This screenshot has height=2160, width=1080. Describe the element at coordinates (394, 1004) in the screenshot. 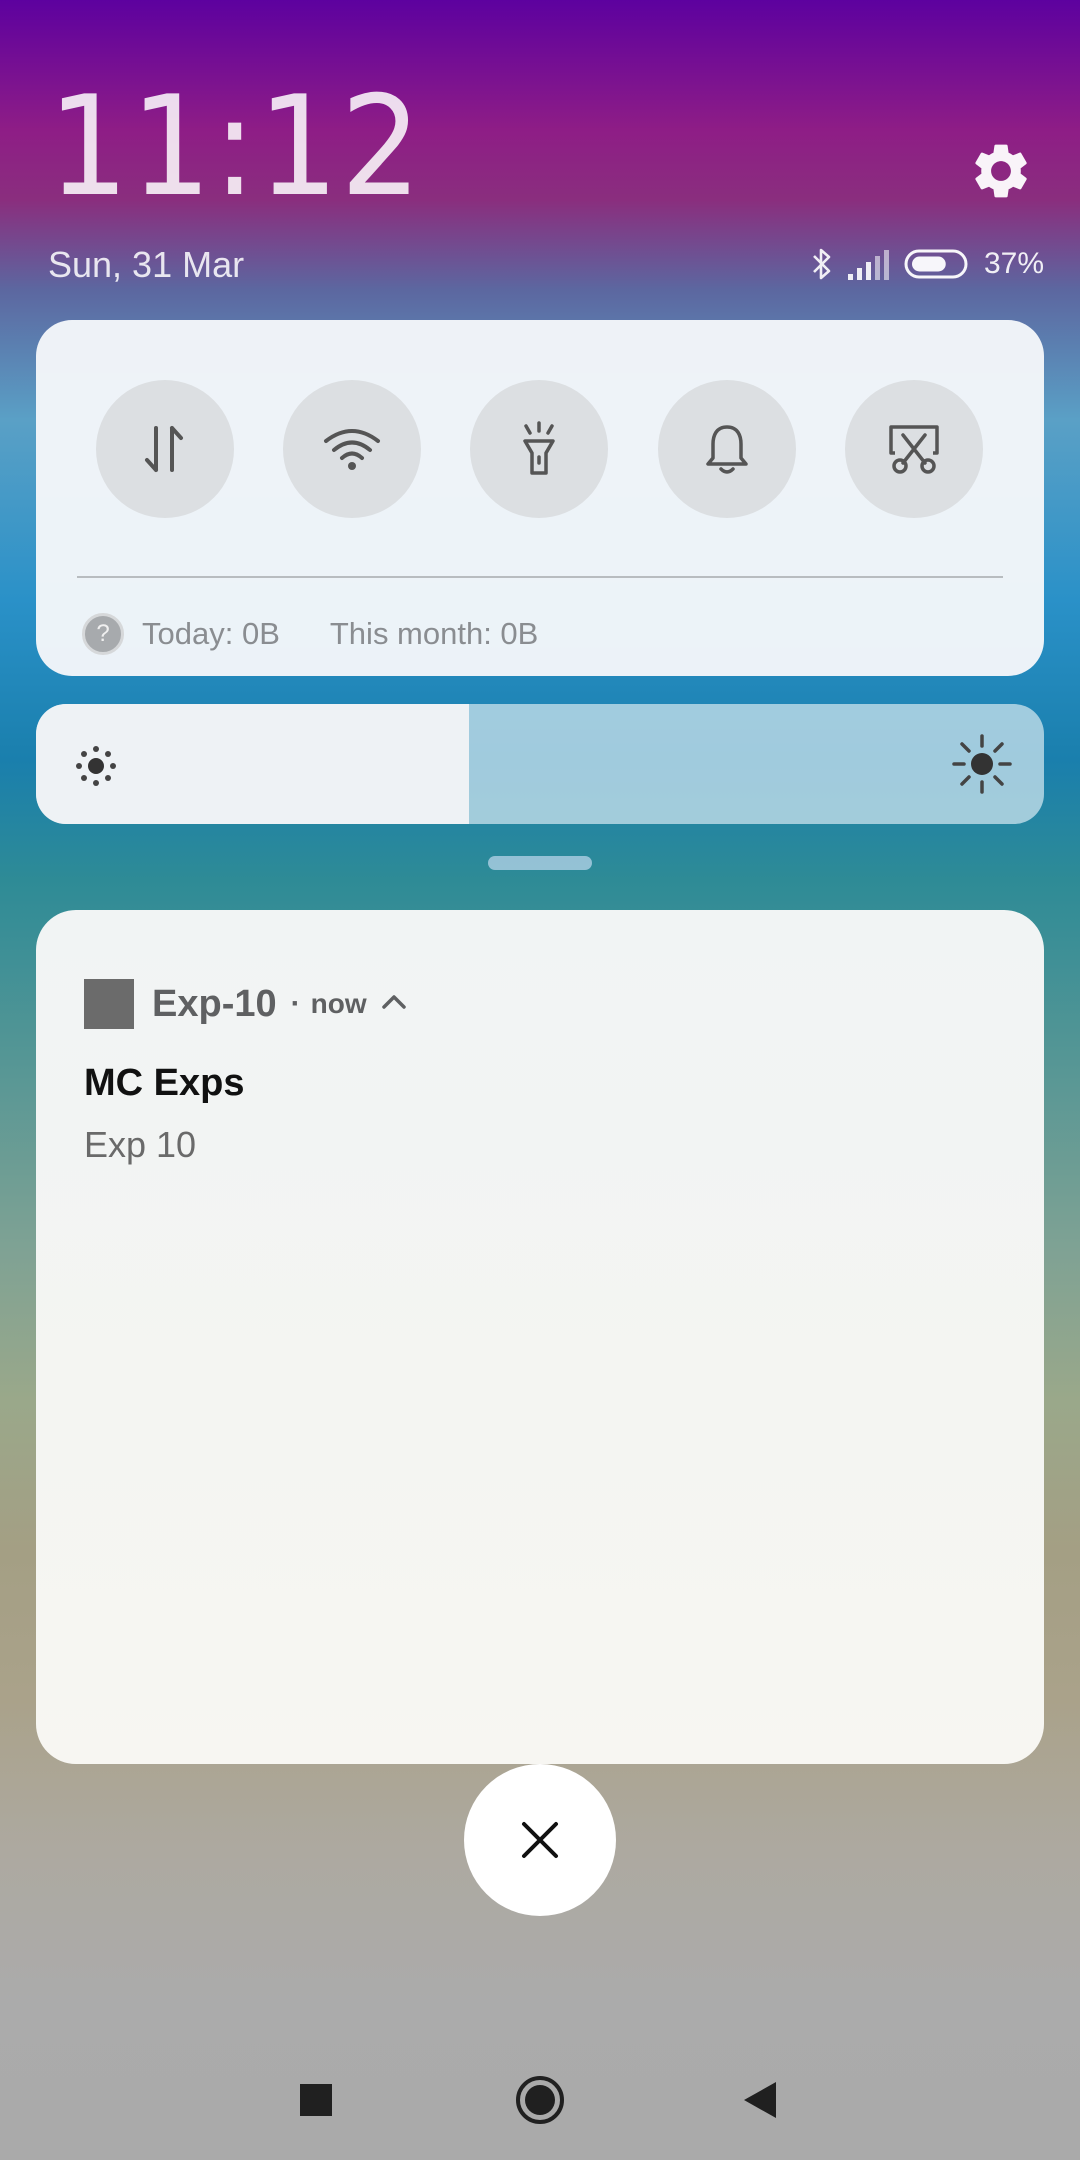

I see `chevron-up-icon` at that location.